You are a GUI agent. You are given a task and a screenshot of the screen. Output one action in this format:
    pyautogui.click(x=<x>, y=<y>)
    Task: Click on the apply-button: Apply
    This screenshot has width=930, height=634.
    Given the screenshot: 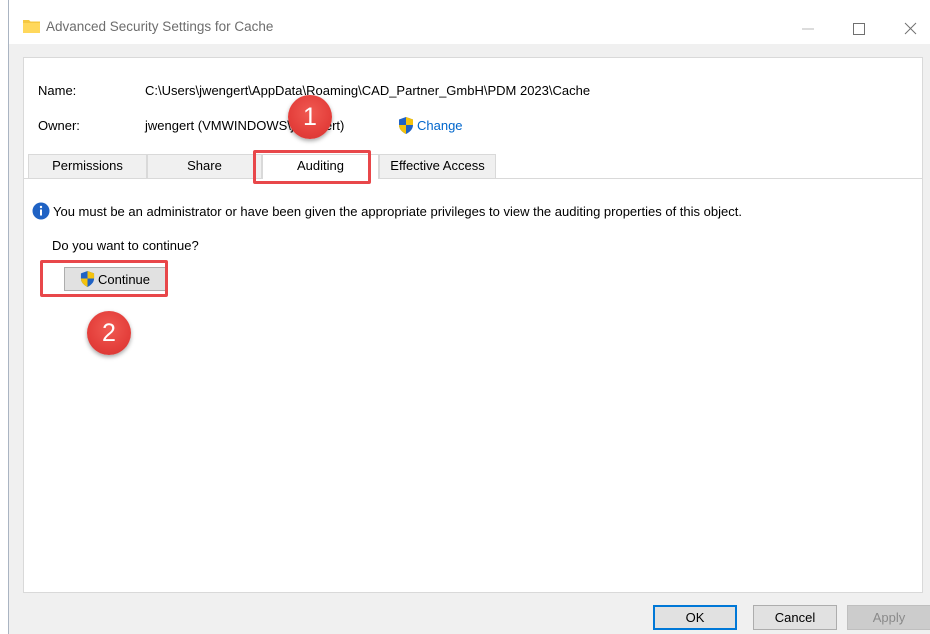 What is the action you would take?
    pyautogui.click(x=888, y=617)
    